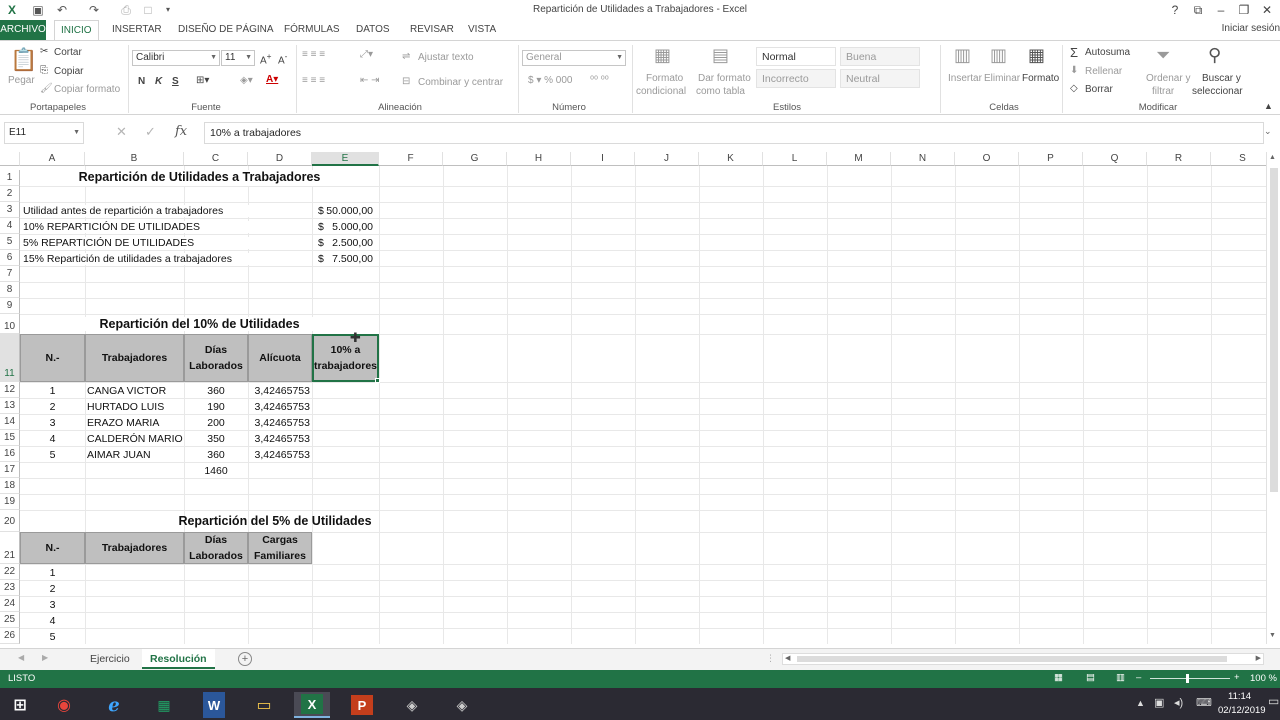 The width and height of the screenshot is (1280, 720). Describe the element at coordinates (1242, 710) in the screenshot. I see `clock-date: 02/12/2019` at that location.